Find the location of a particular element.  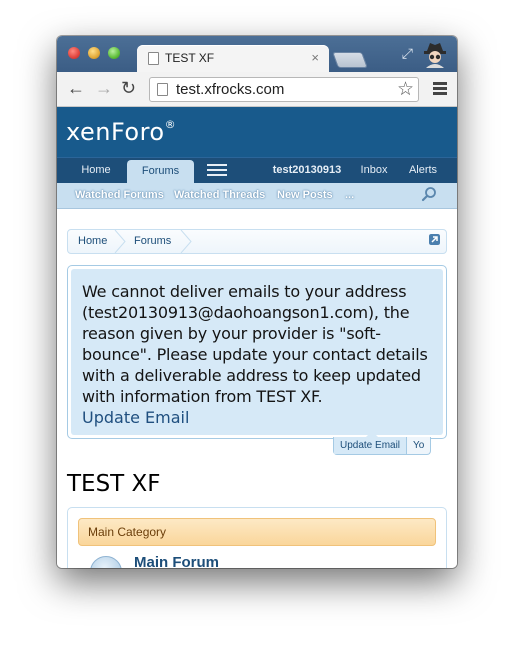

site-header: xenForo® is located at coordinates (257, 132).